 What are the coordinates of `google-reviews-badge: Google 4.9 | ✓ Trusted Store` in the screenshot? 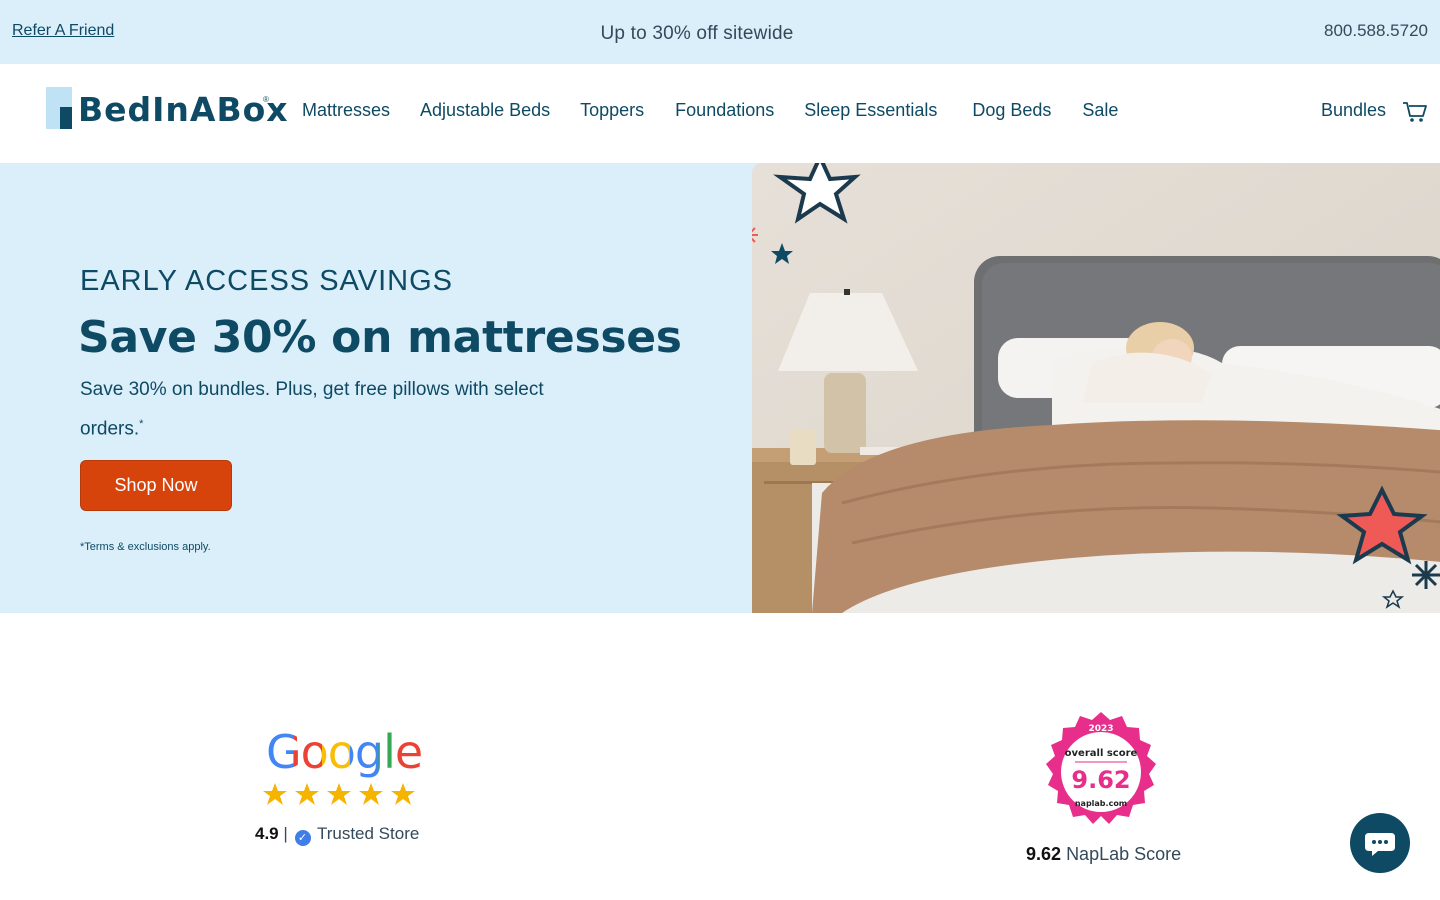 It's located at (338, 790).